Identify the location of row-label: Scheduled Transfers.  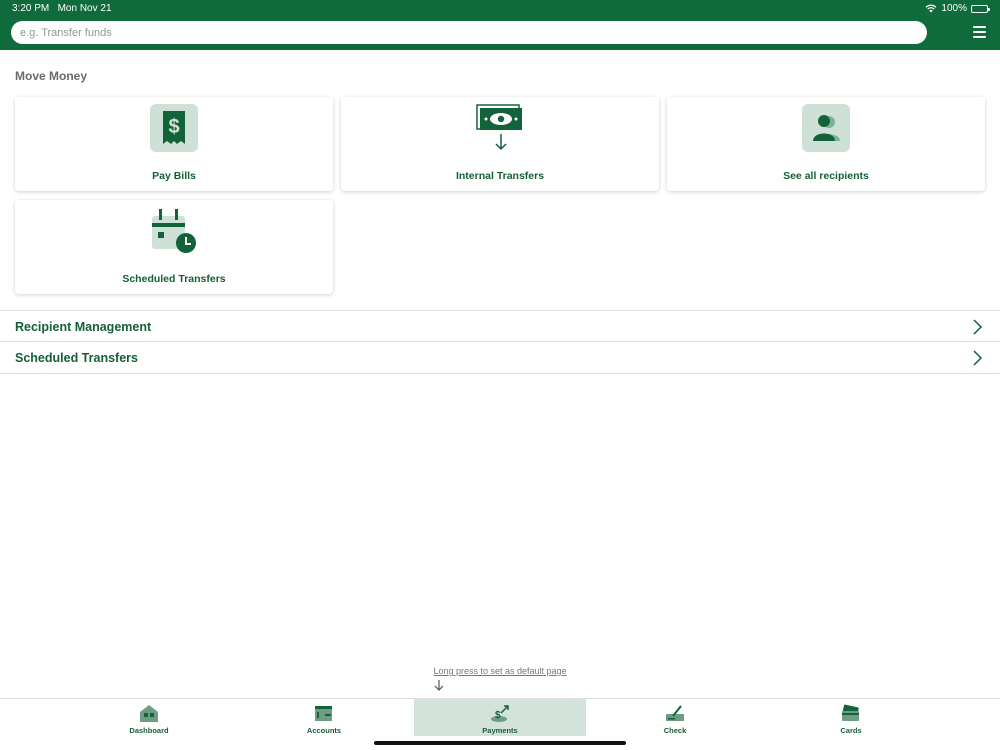
(76, 358).